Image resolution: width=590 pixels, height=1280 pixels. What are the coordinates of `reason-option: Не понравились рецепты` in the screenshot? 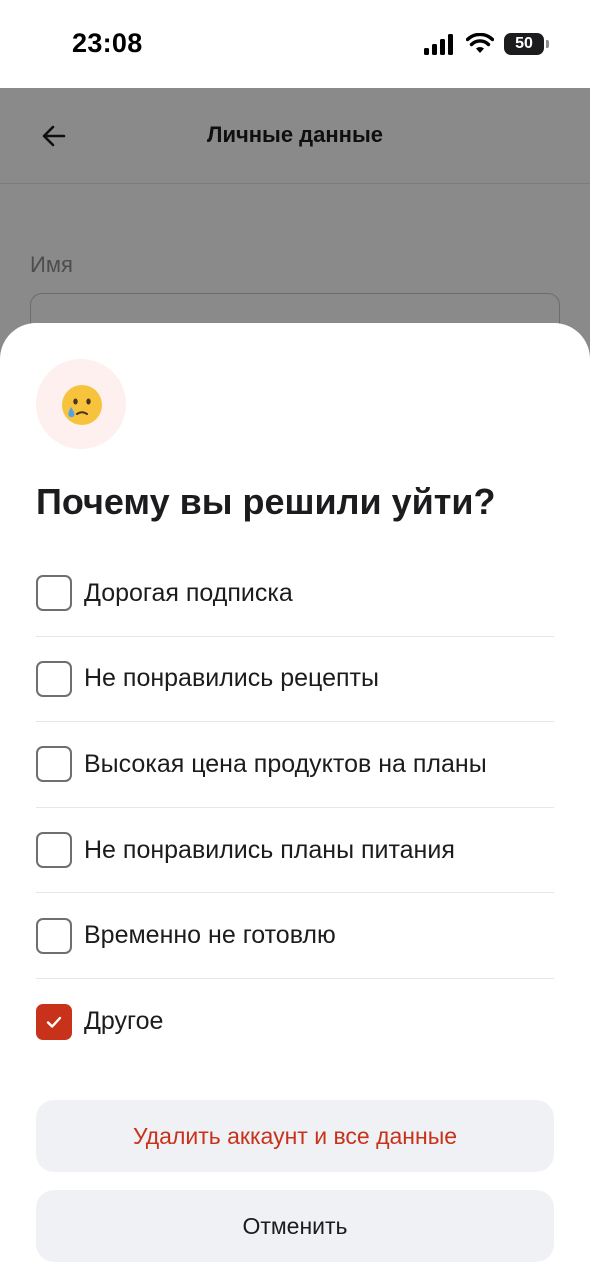 It's located at (295, 680).